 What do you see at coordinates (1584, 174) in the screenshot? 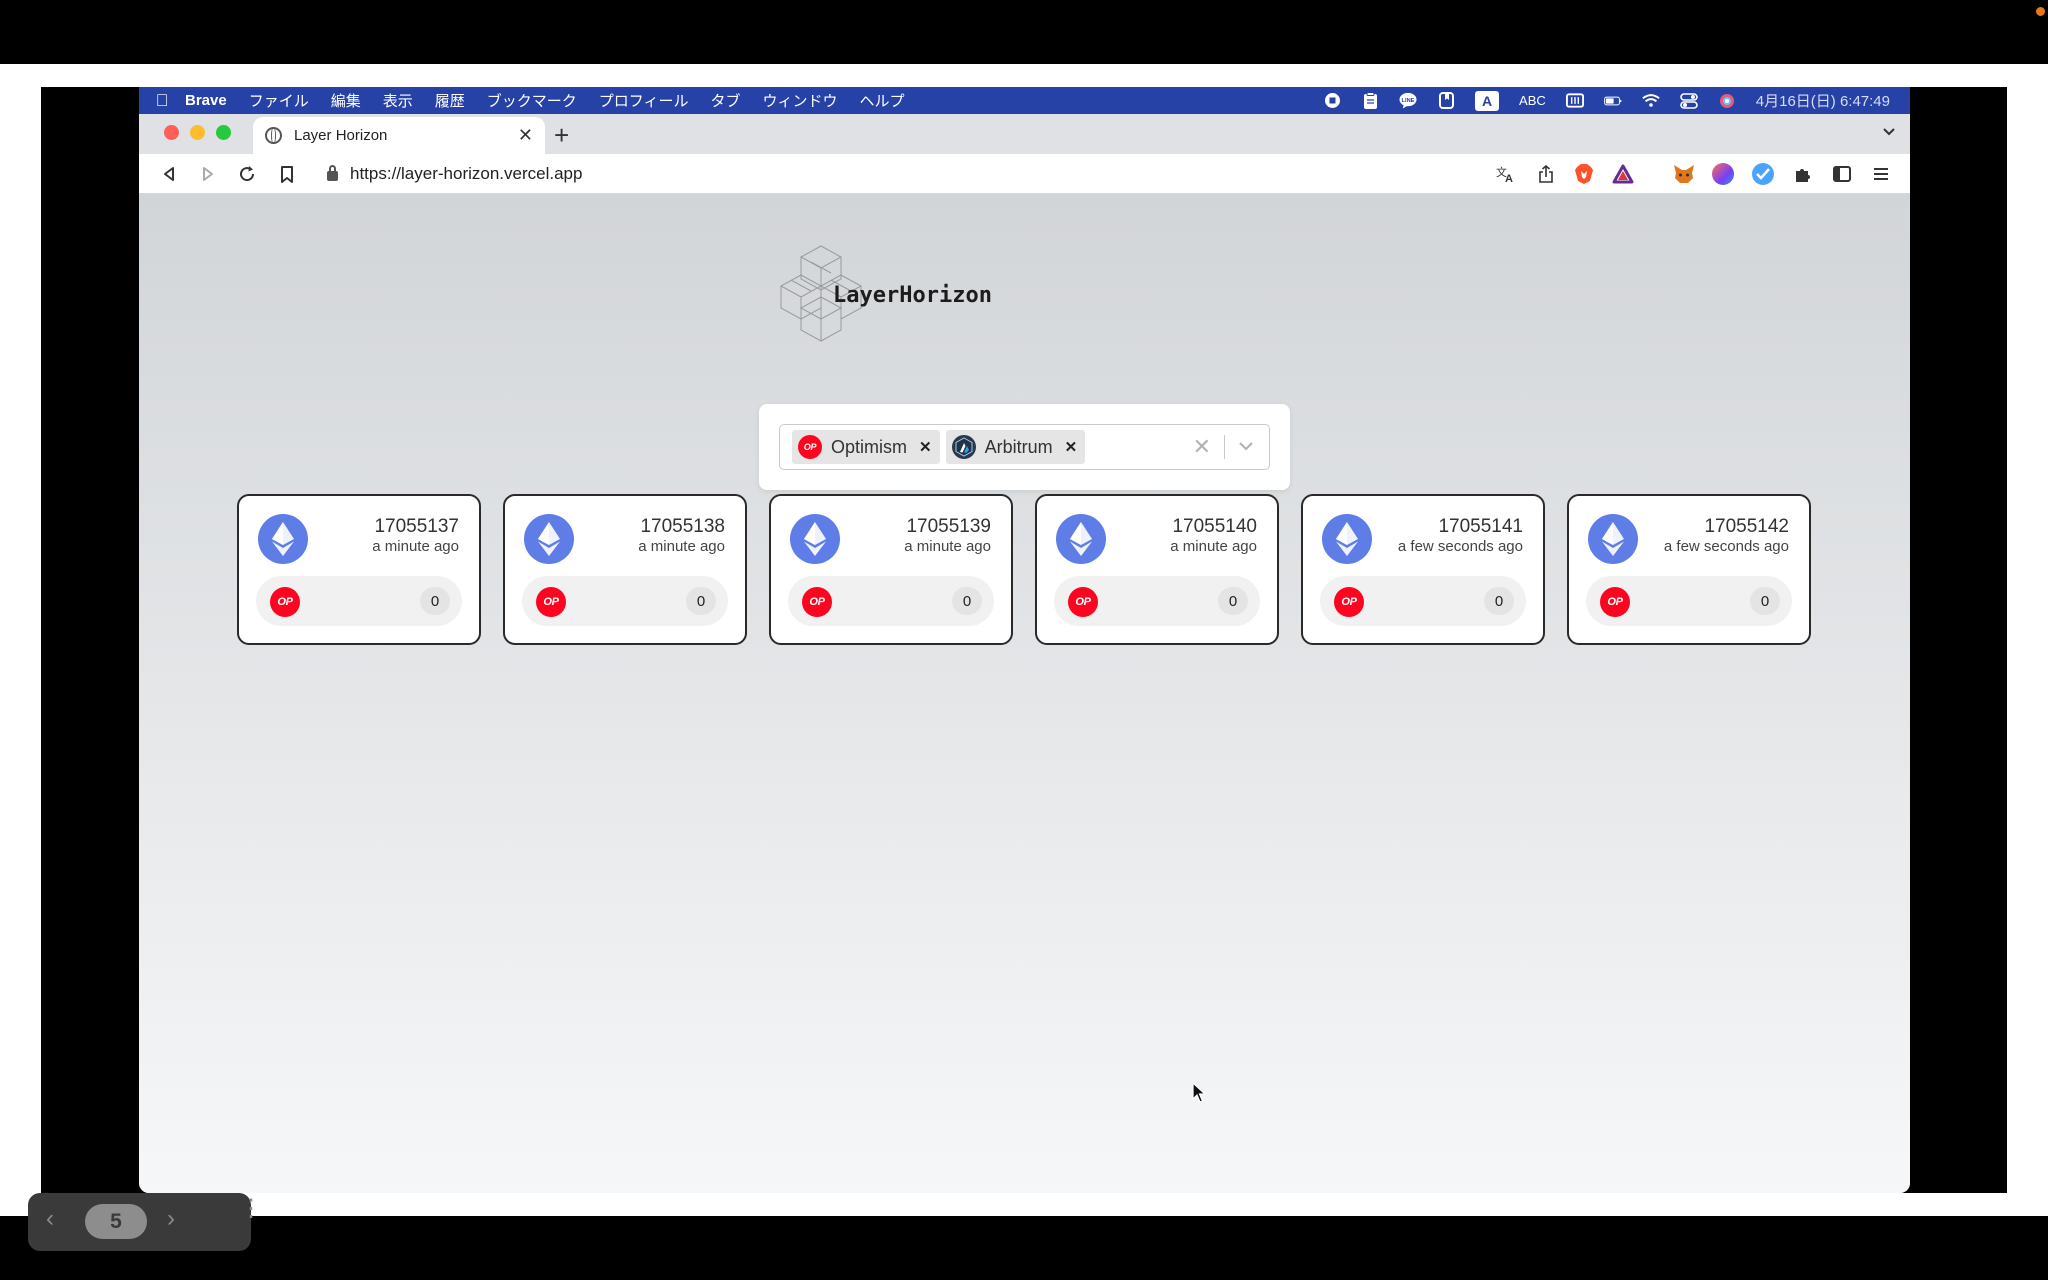
I see `brave-shields-icon` at bounding box center [1584, 174].